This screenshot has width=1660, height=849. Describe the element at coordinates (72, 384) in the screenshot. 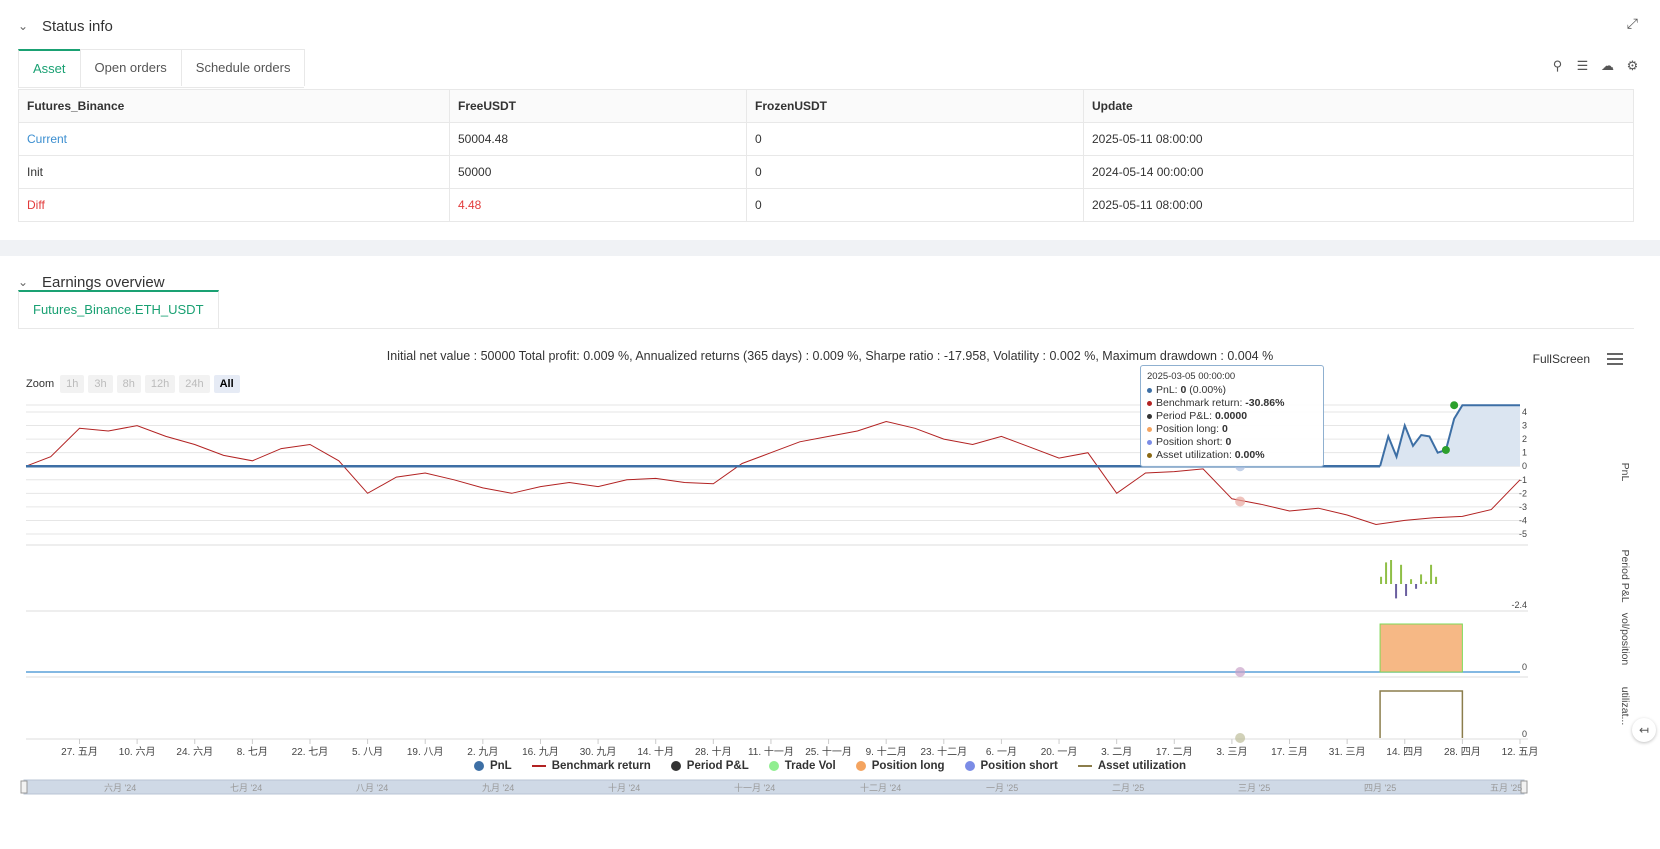

I see `zoom-1h-button: 1h` at that location.